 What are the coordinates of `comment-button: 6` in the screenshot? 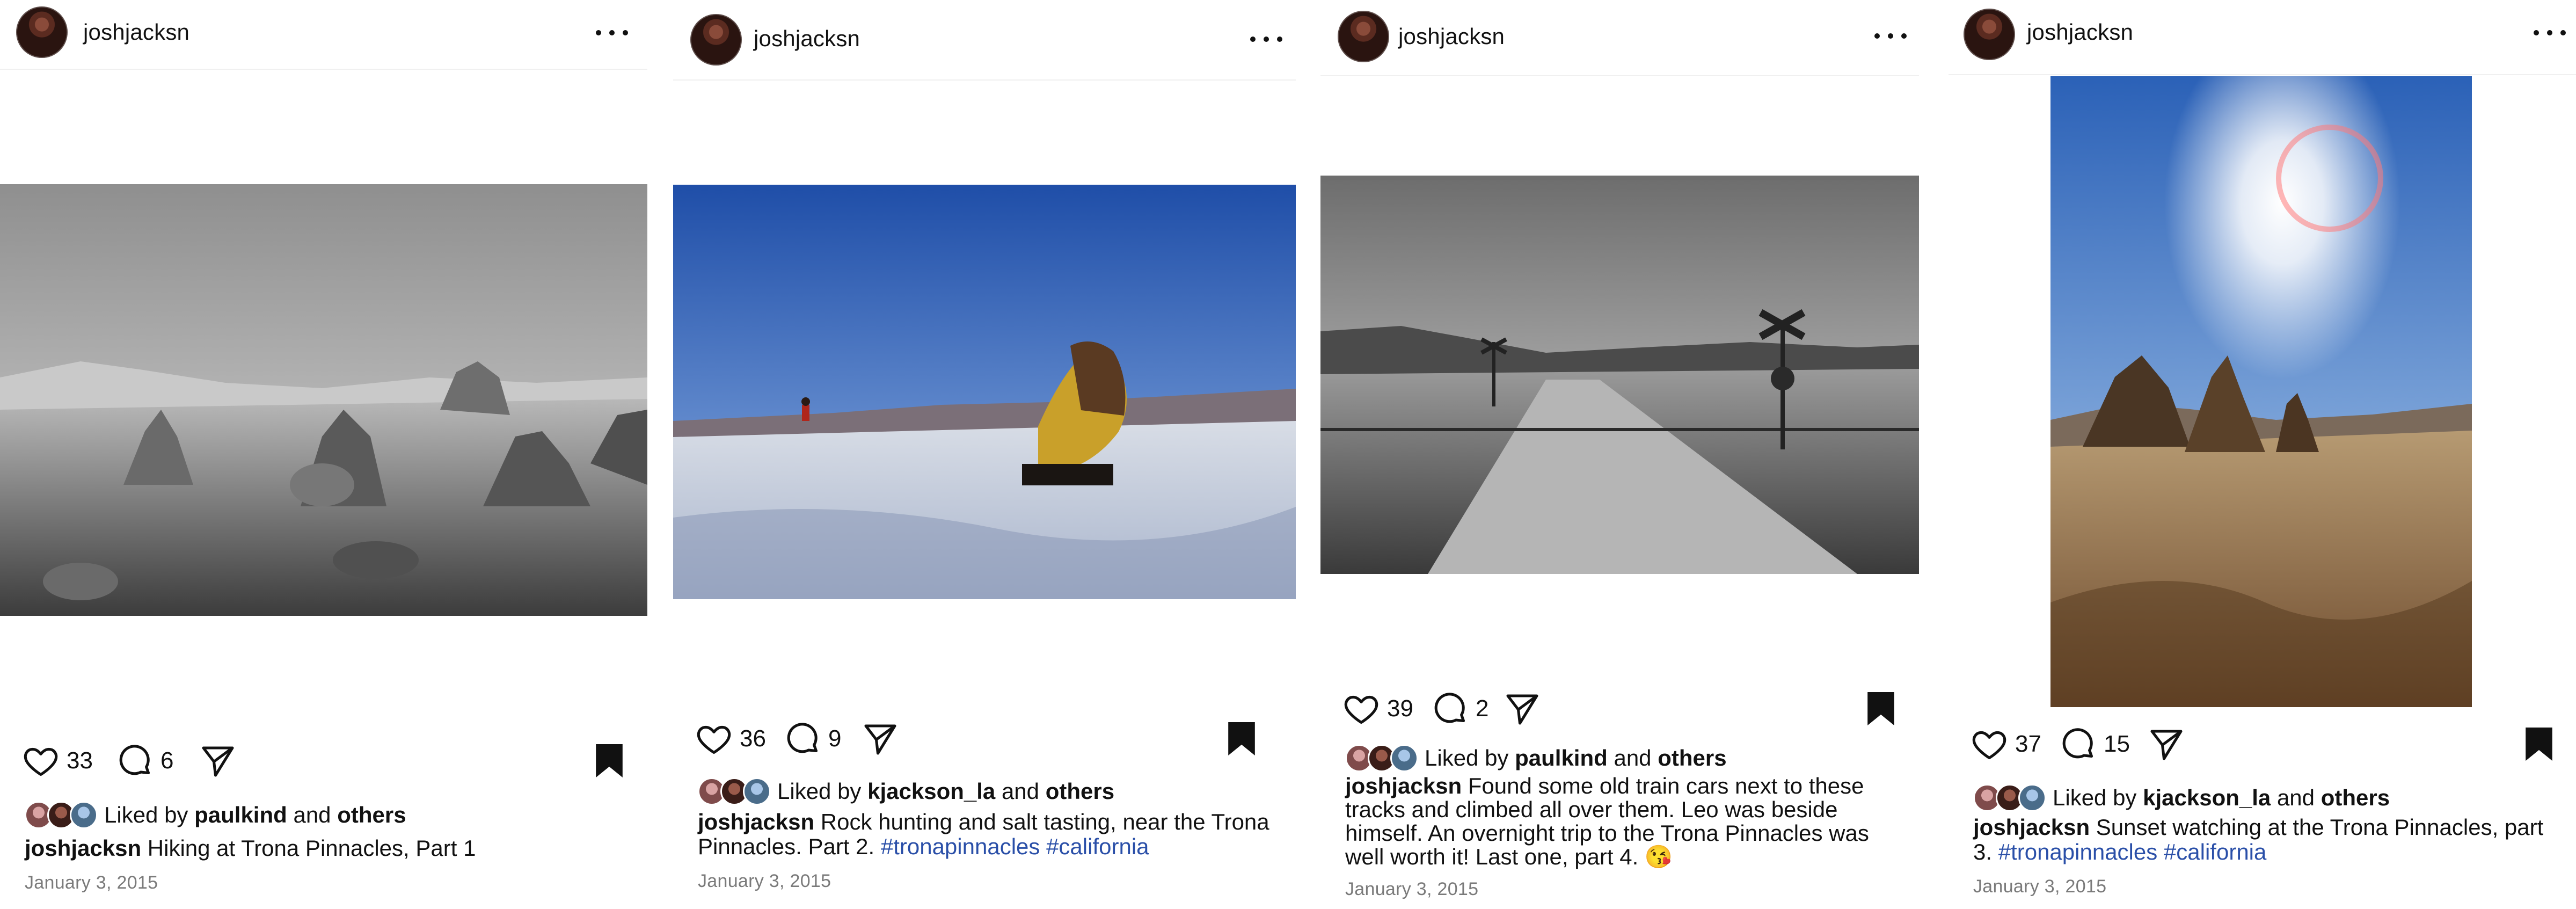 It's located at (144, 760).